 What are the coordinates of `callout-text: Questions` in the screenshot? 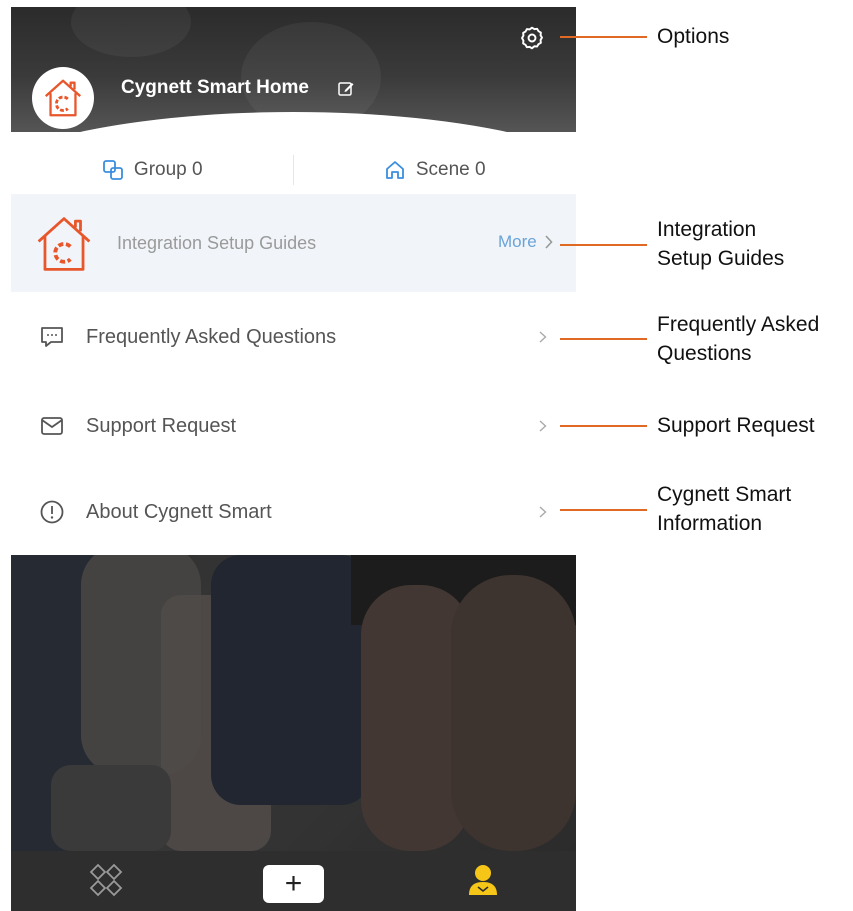 It's located at (704, 353).